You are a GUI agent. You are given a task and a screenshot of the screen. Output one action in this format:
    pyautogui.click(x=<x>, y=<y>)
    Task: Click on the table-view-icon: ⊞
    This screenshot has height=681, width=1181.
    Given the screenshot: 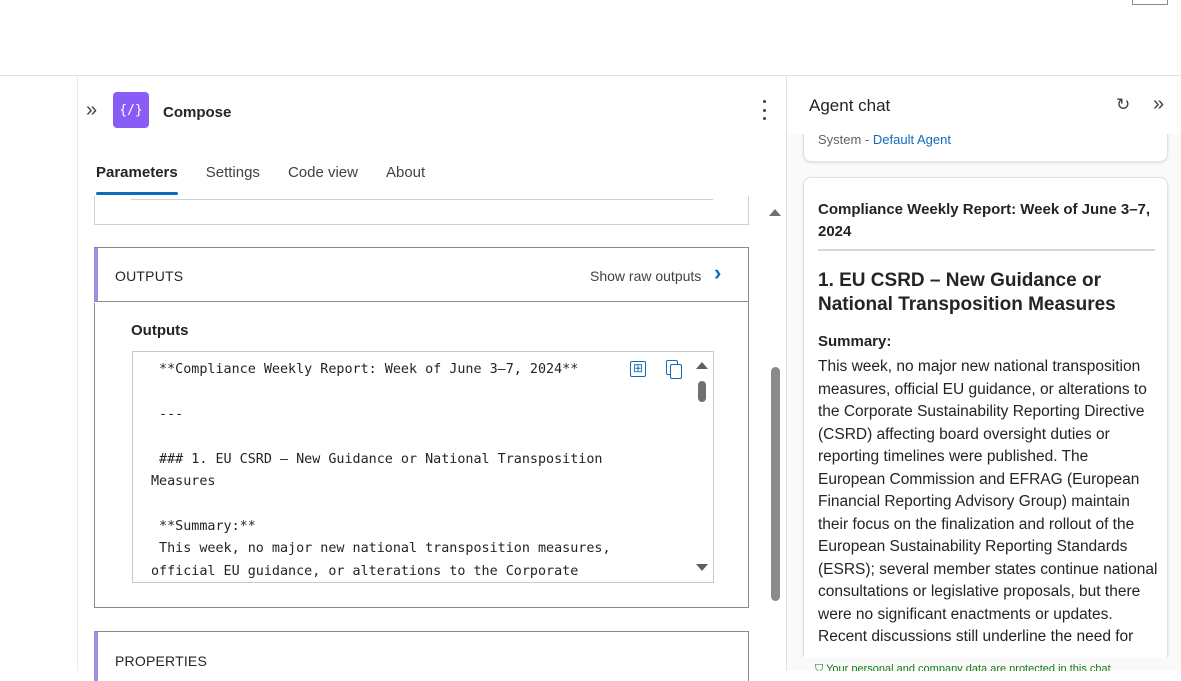 What is the action you would take?
    pyautogui.click(x=638, y=369)
    